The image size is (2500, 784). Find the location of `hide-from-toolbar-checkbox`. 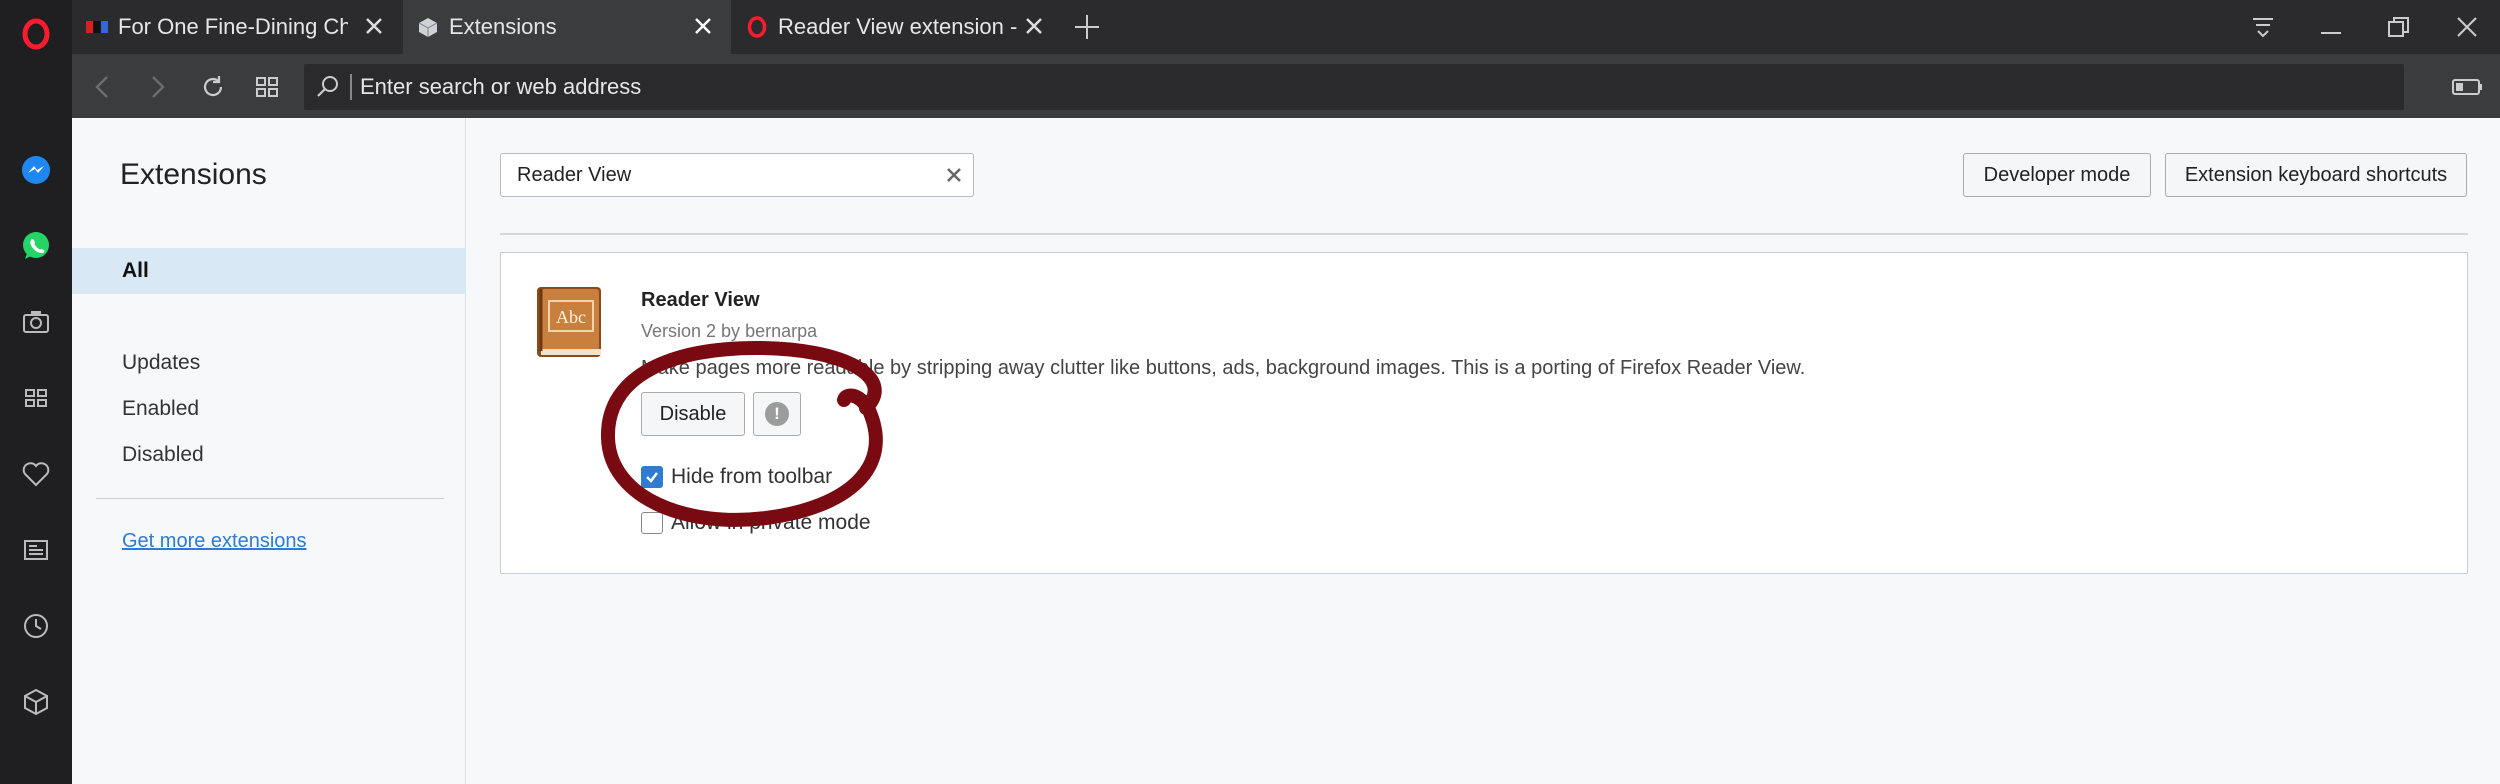

hide-from-toolbar-checkbox is located at coordinates (652, 477).